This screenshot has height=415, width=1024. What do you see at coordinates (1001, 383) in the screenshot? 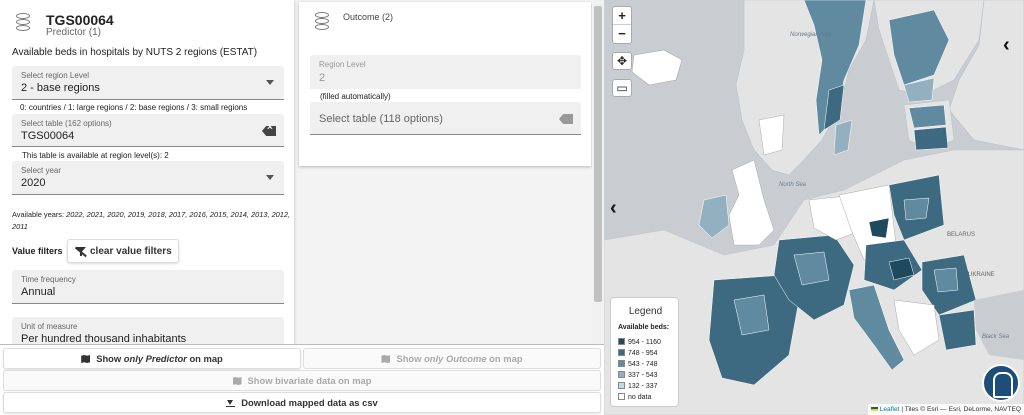
I see `institution-logo` at bounding box center [1001, 383].